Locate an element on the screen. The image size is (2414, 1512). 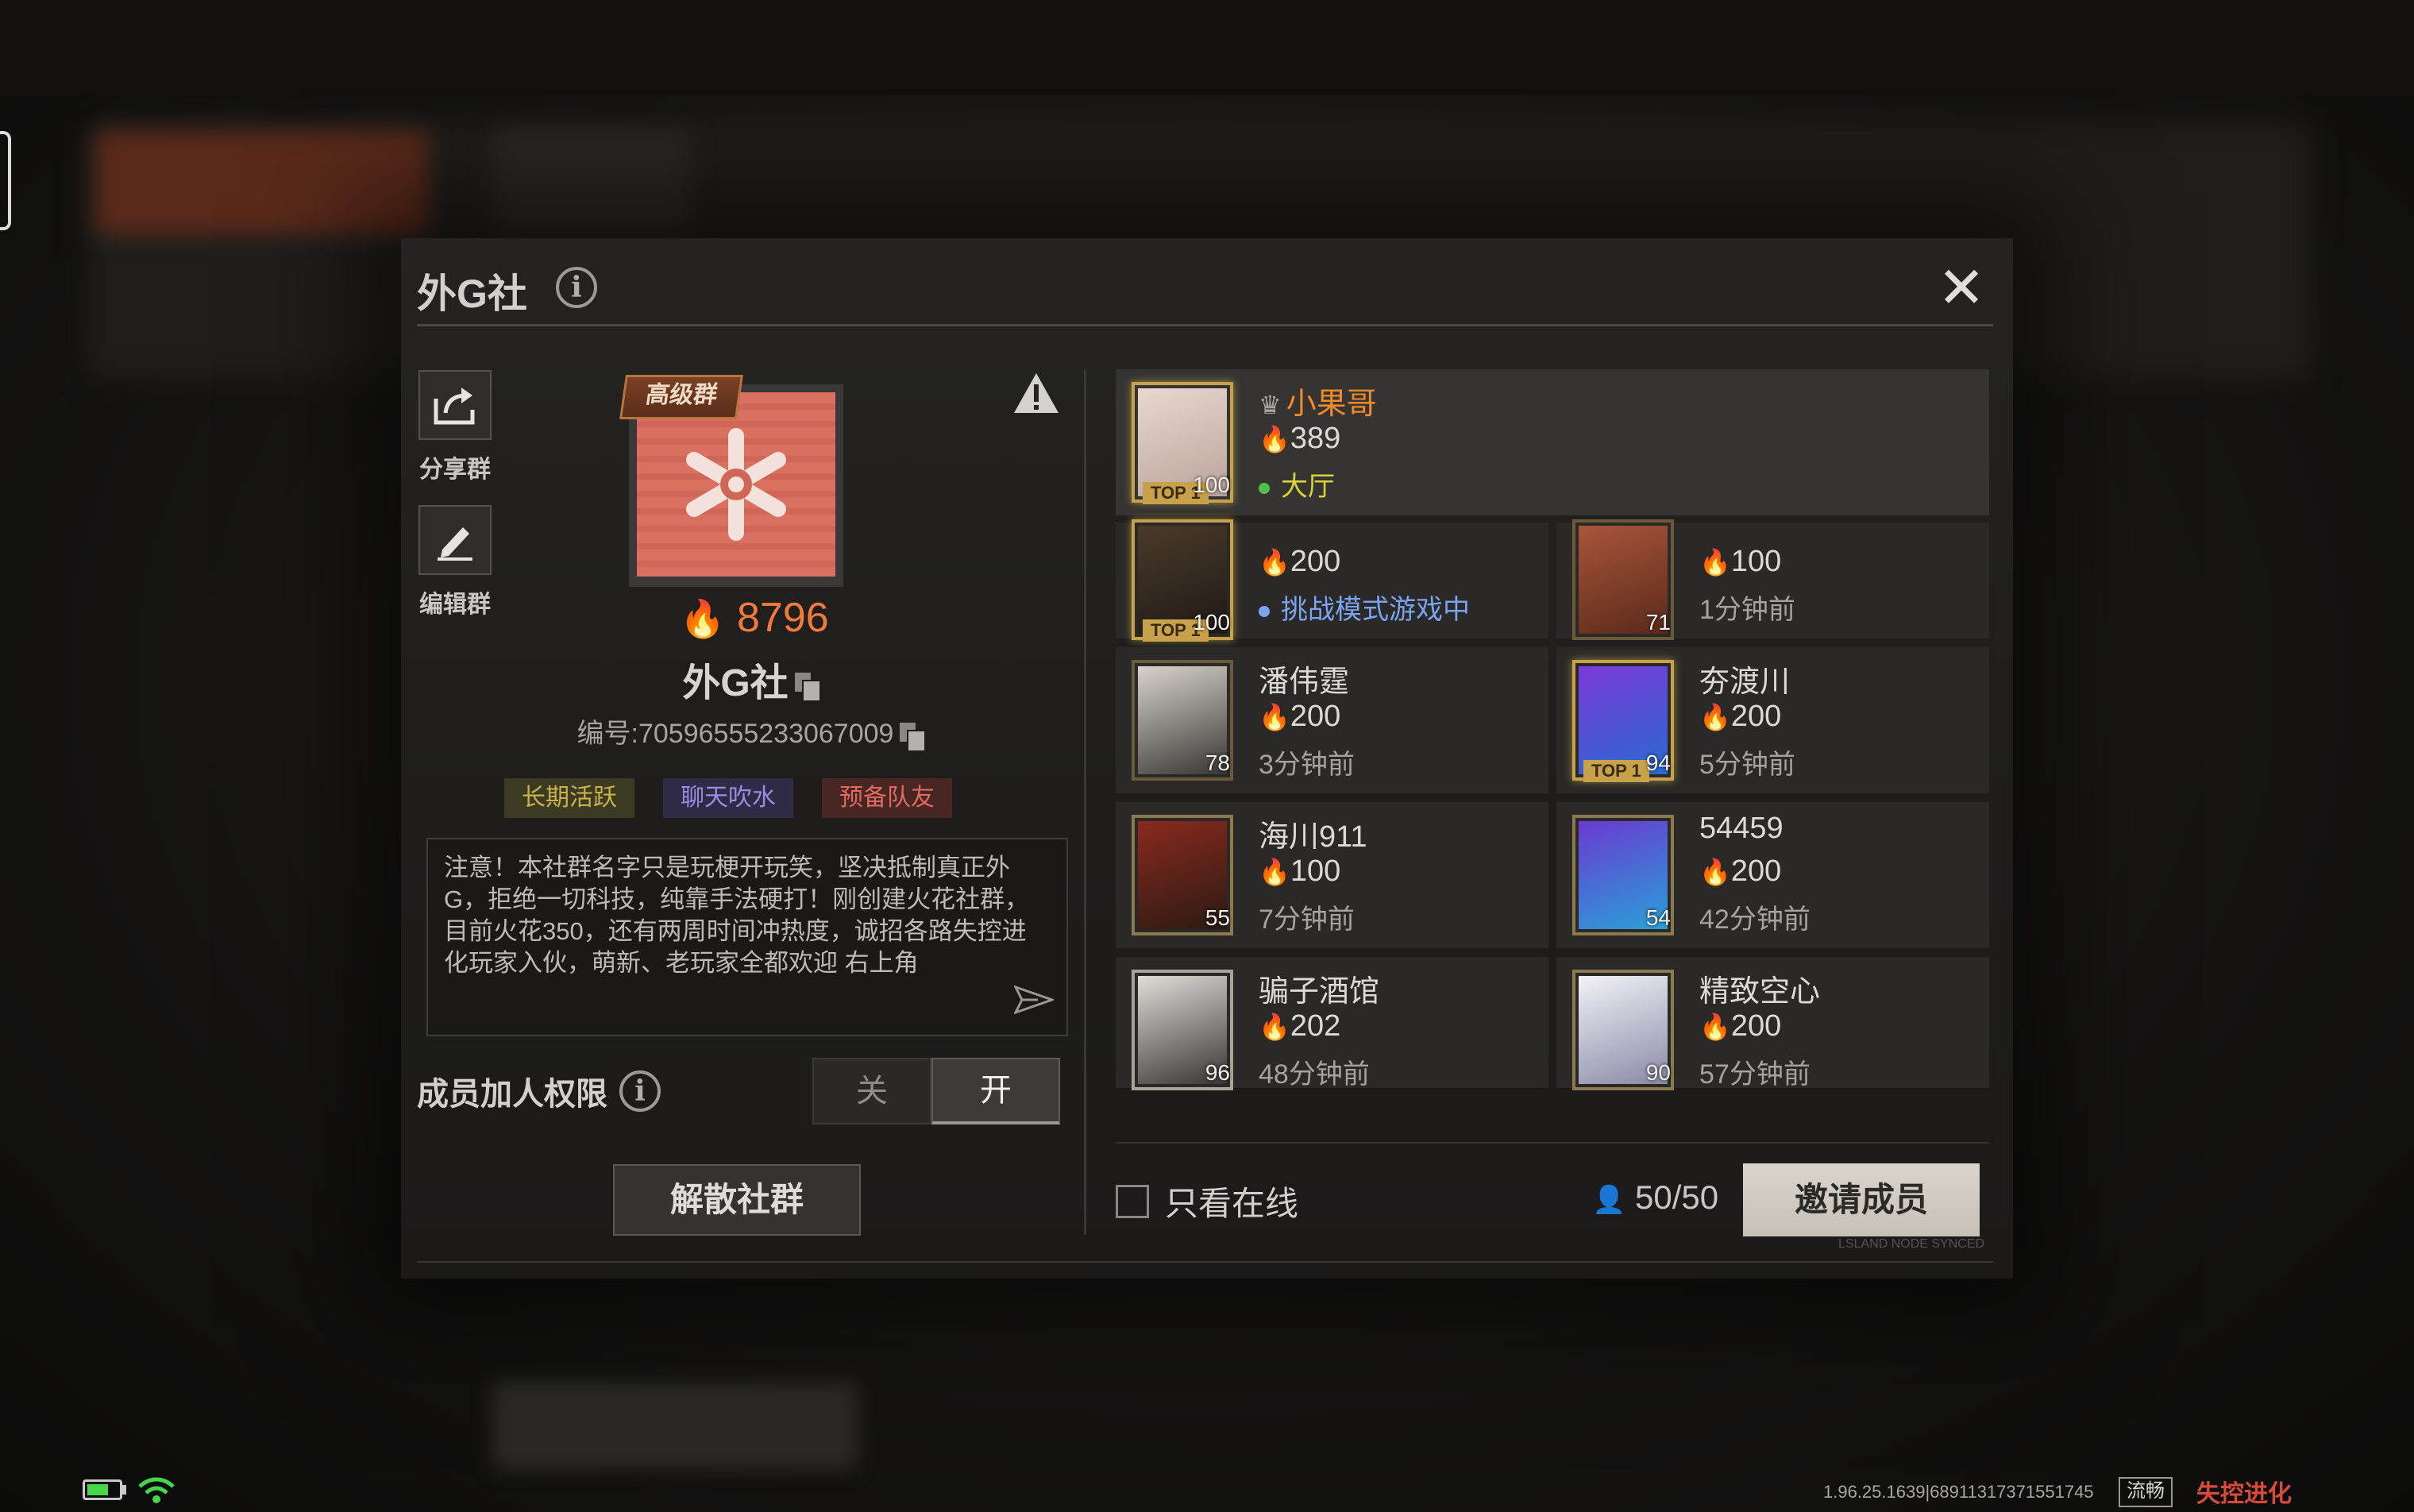
member-status-text: 大厅 is located at coordinates (1308, 487).